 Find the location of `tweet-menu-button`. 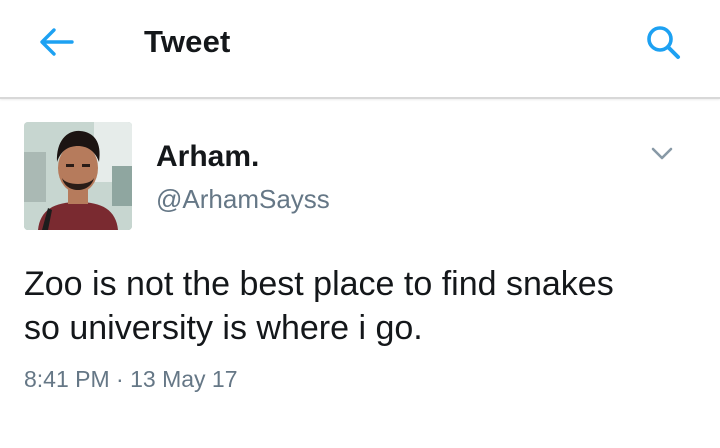

tweet-menu-button is located at coordinates (662, 154).